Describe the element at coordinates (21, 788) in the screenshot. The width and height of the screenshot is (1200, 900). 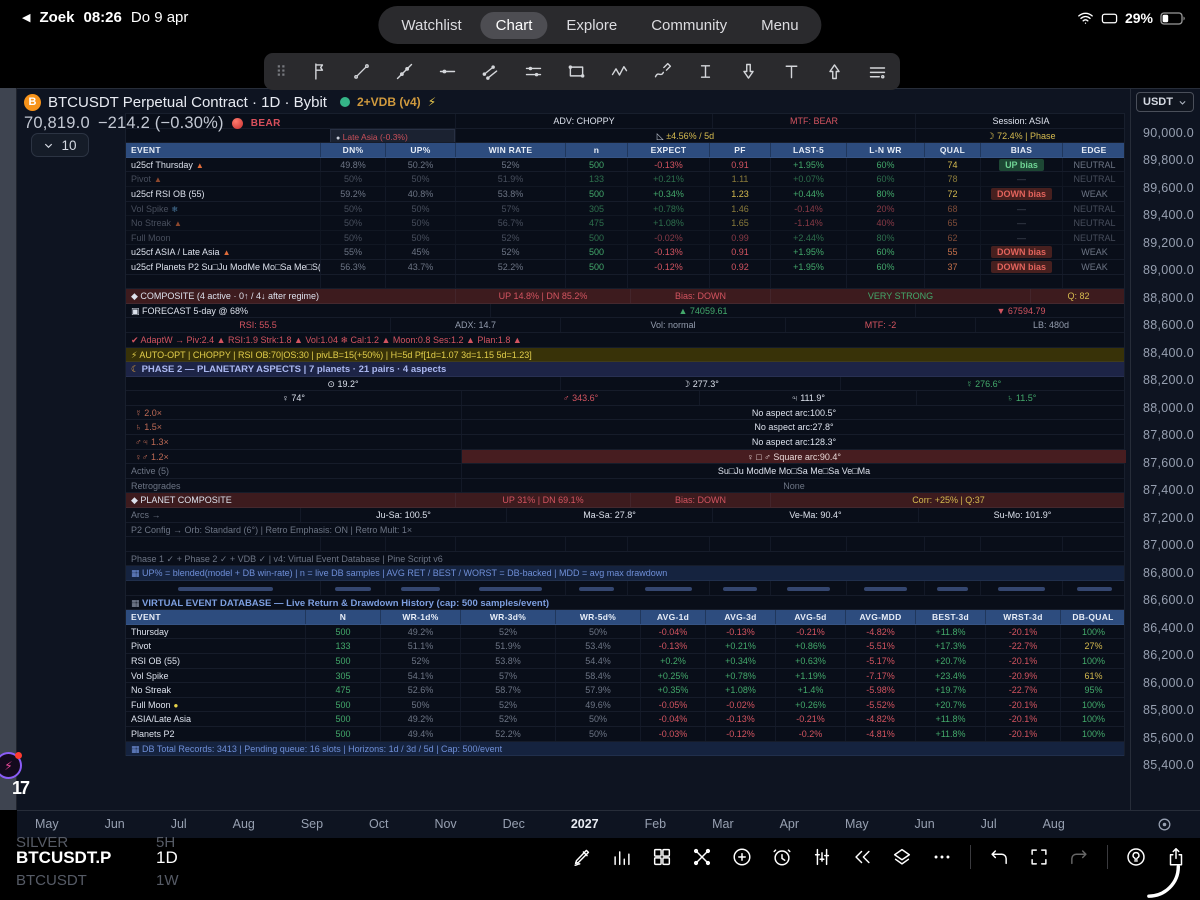
I see `tradingview-logo: 17` at that location.